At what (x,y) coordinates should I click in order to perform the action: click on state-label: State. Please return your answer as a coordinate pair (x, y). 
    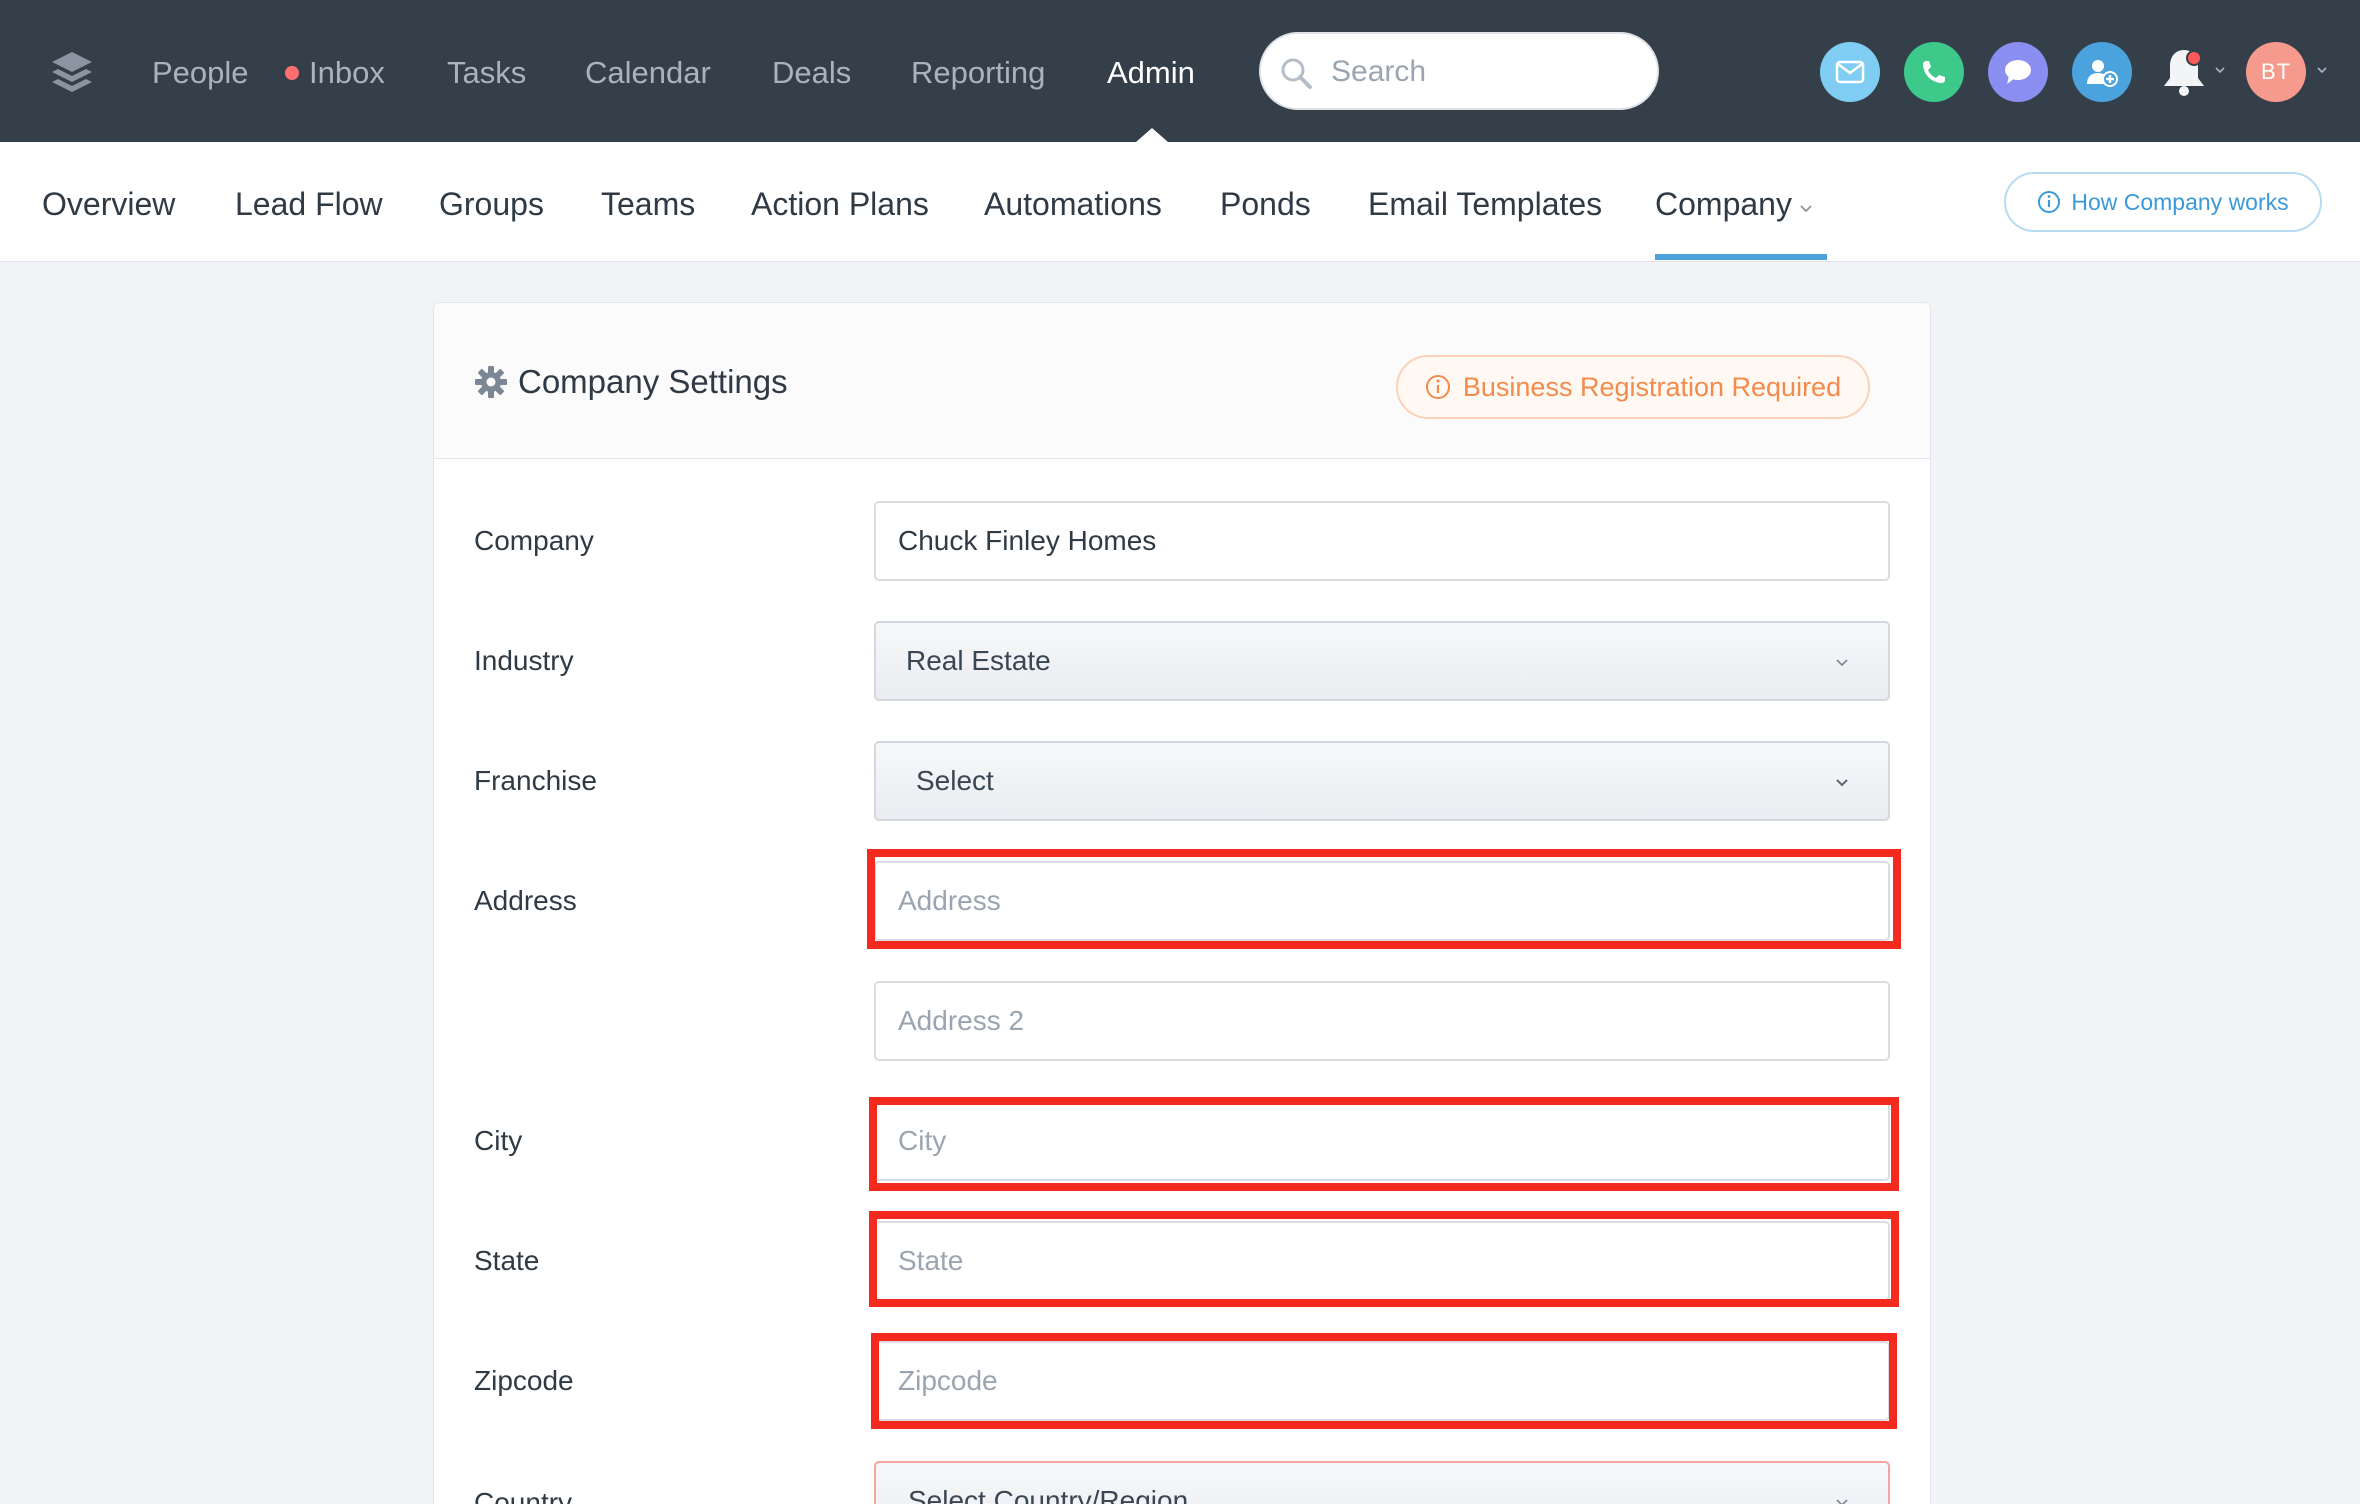
    Looking at the image, I should click on (507, 1260).